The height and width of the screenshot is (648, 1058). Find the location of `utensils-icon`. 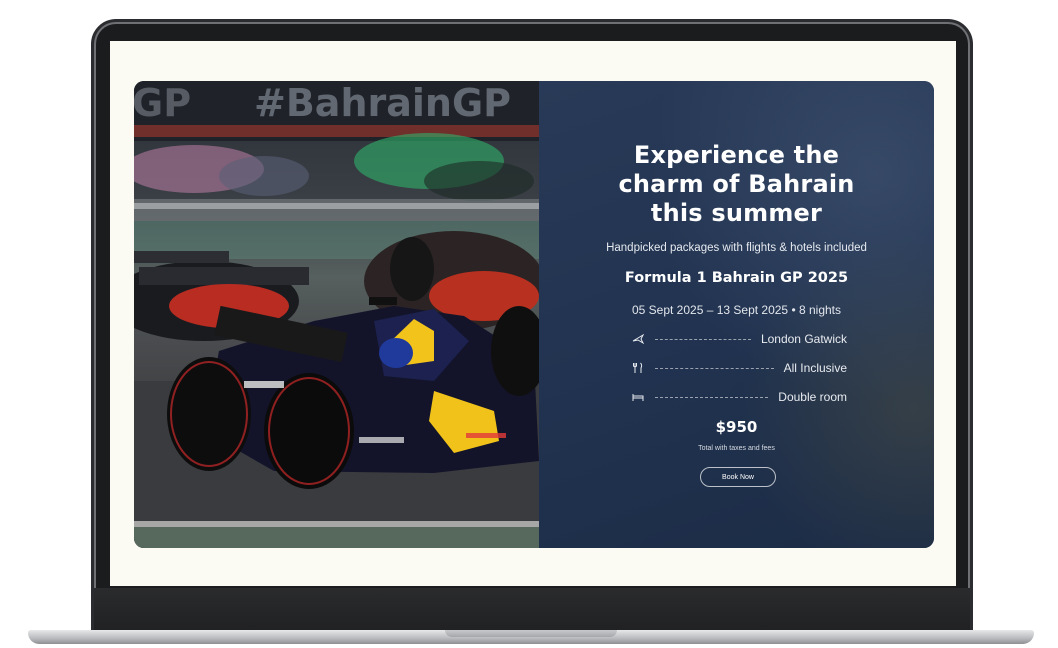

utensils-icon is located at coordinates (638, 368).